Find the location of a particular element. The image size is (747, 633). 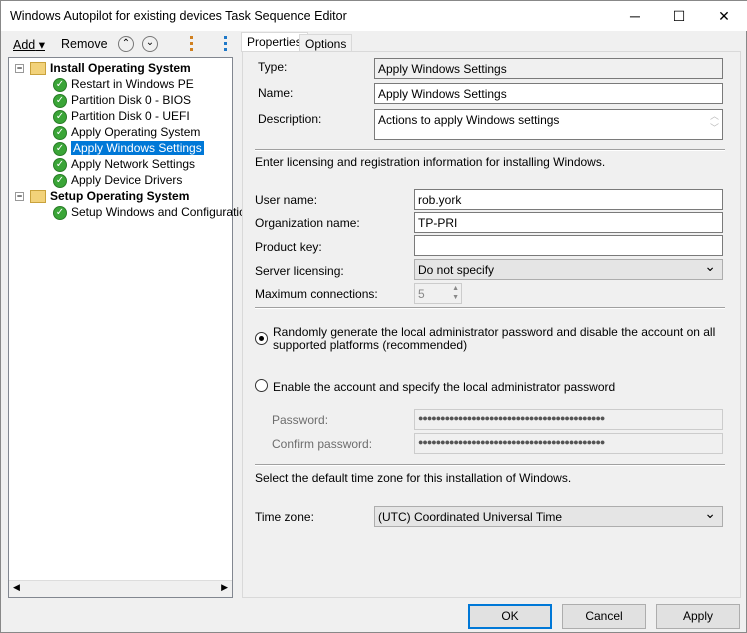

remove-button: Remove is located at coordinates (84, 44).